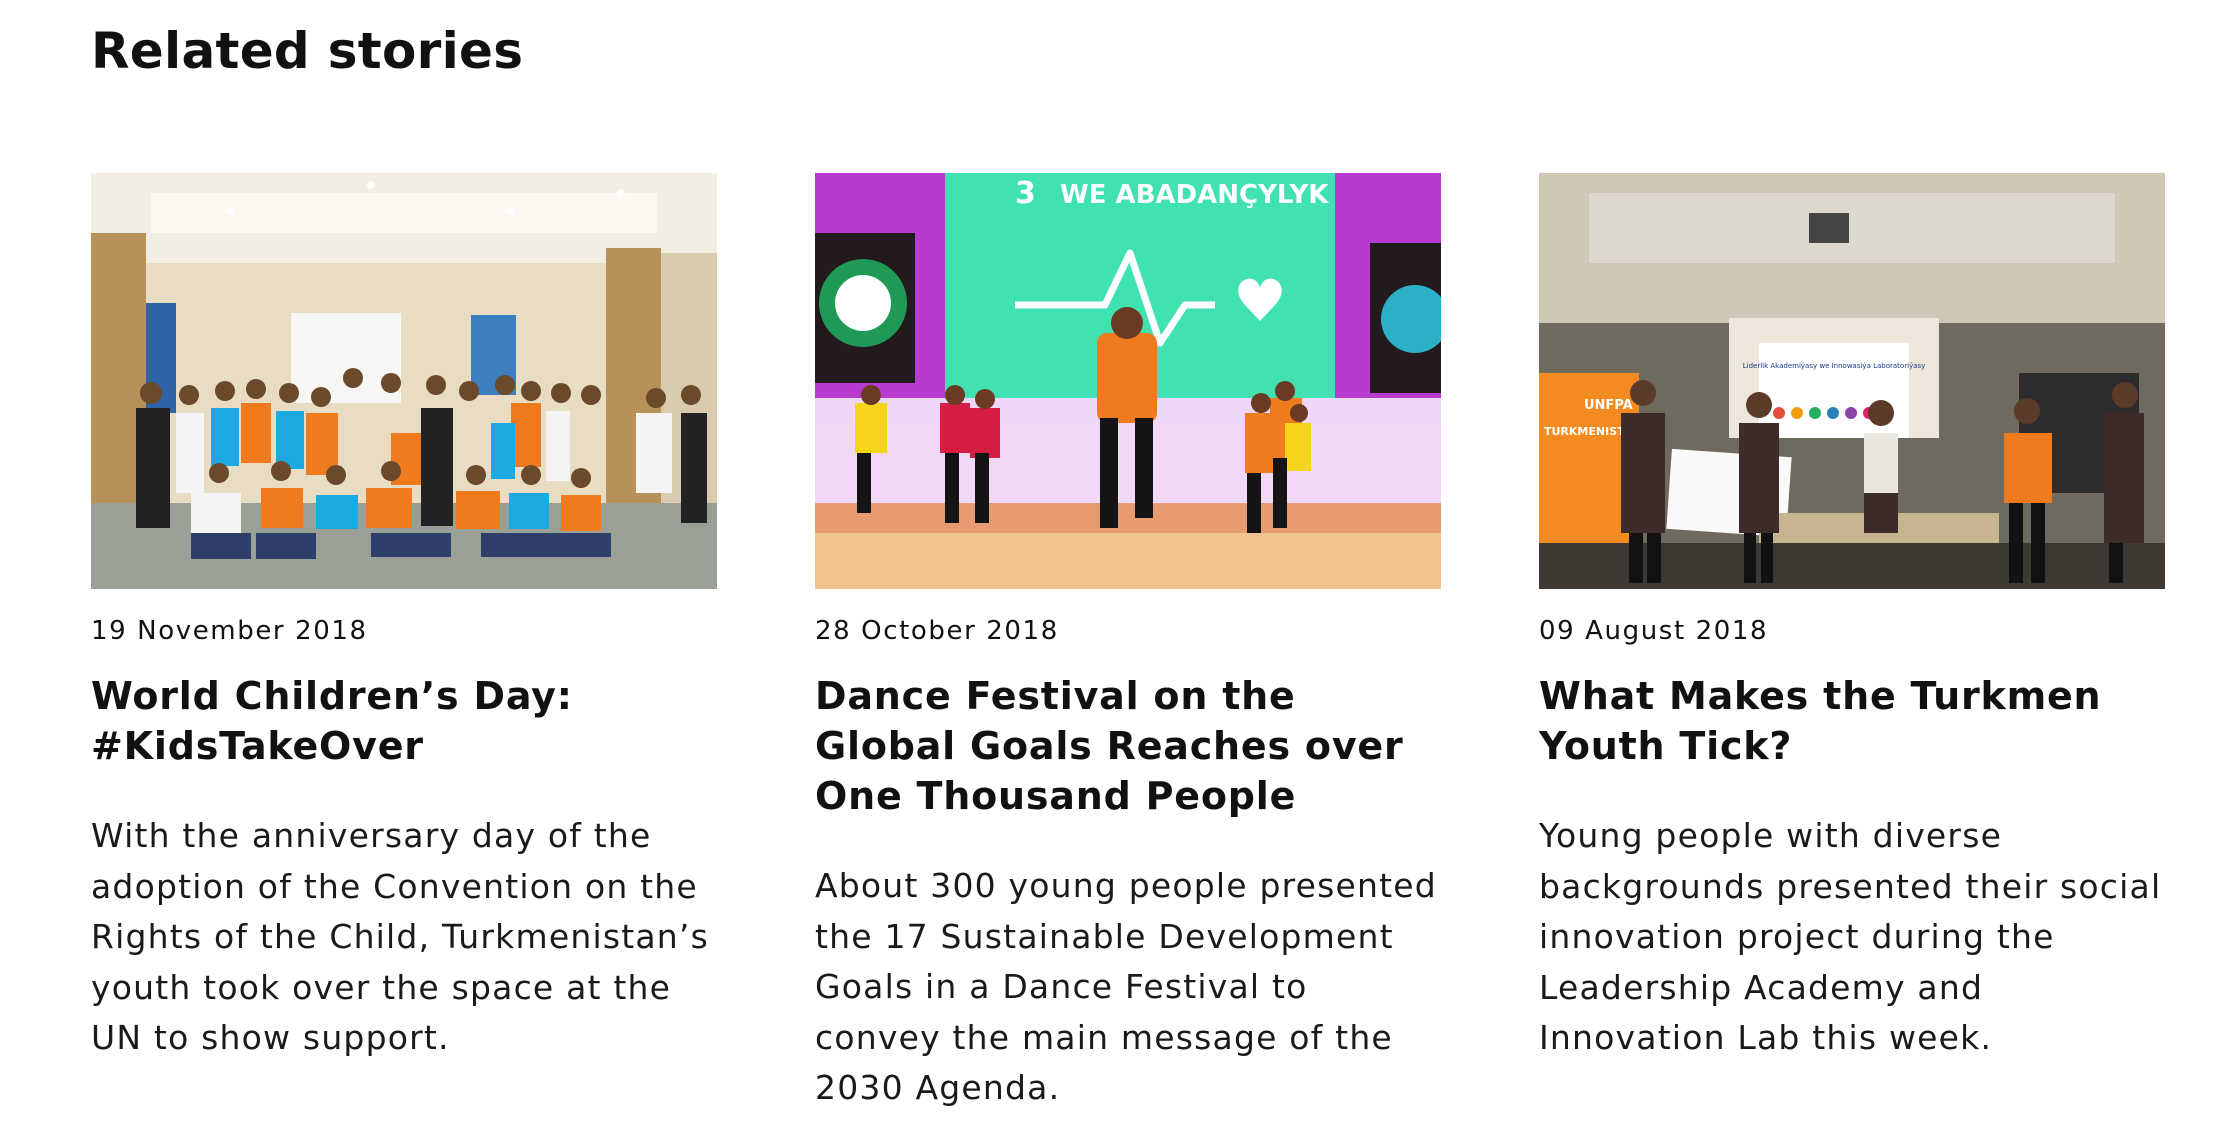 The width and height of the screenshot is (2228, 1134). I want to click on section-title: Related stories, so click(307, 51).